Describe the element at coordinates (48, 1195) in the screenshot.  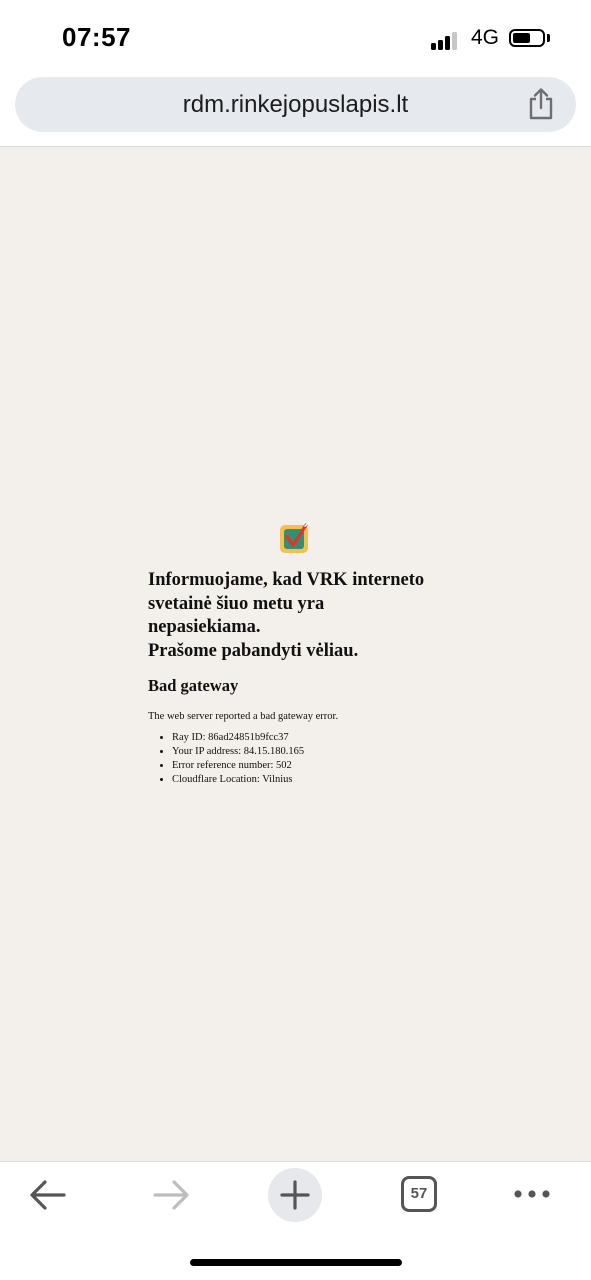
I see `back-arrow-icon` at that location.